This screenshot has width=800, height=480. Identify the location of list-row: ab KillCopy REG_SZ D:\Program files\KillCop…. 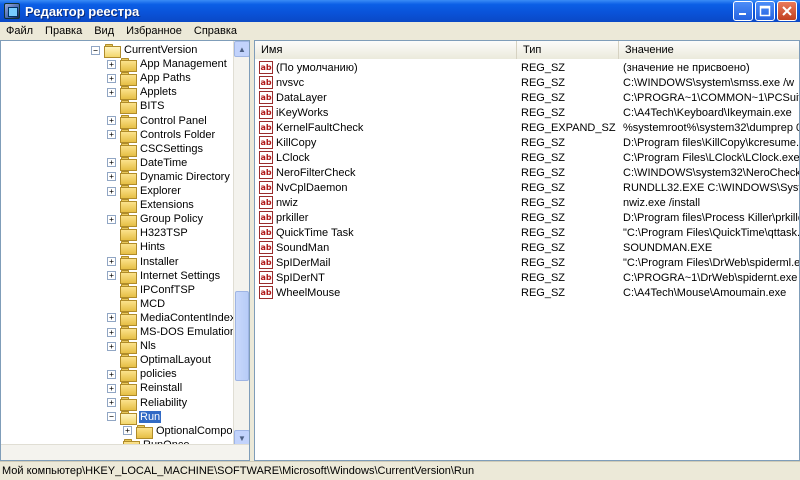
(527, 142).